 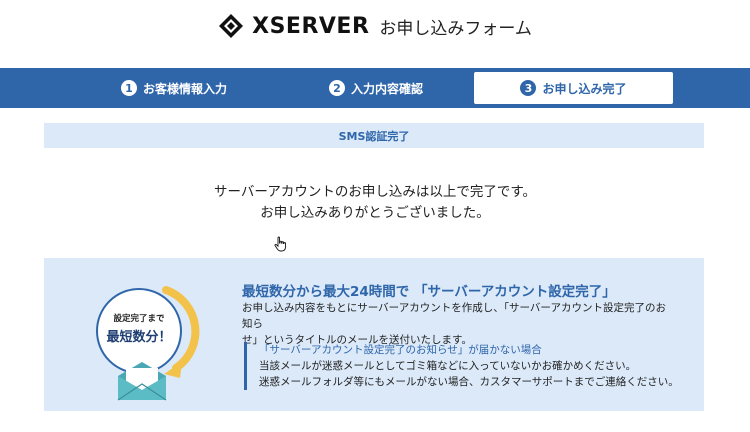 What do you see at coordinates (455, 28) in the screenshot?
I see `form-title: お申し込みフォーム` at bounding box center [455, 28].